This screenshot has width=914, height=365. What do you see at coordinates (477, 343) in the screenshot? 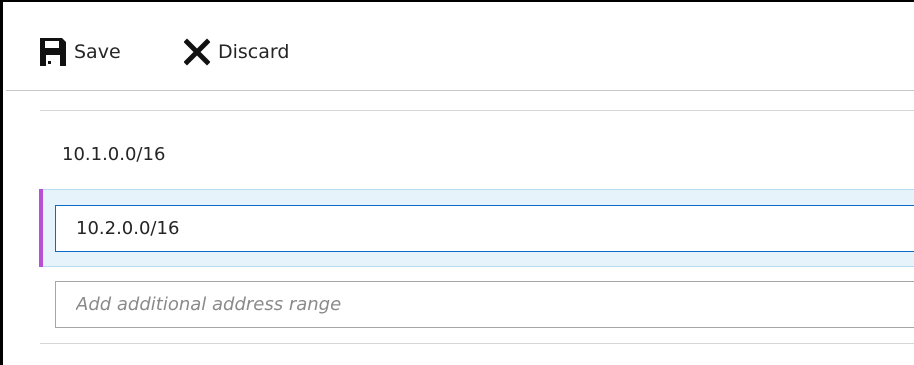
I see `bottom-divider` at bounding box center [477, 343].